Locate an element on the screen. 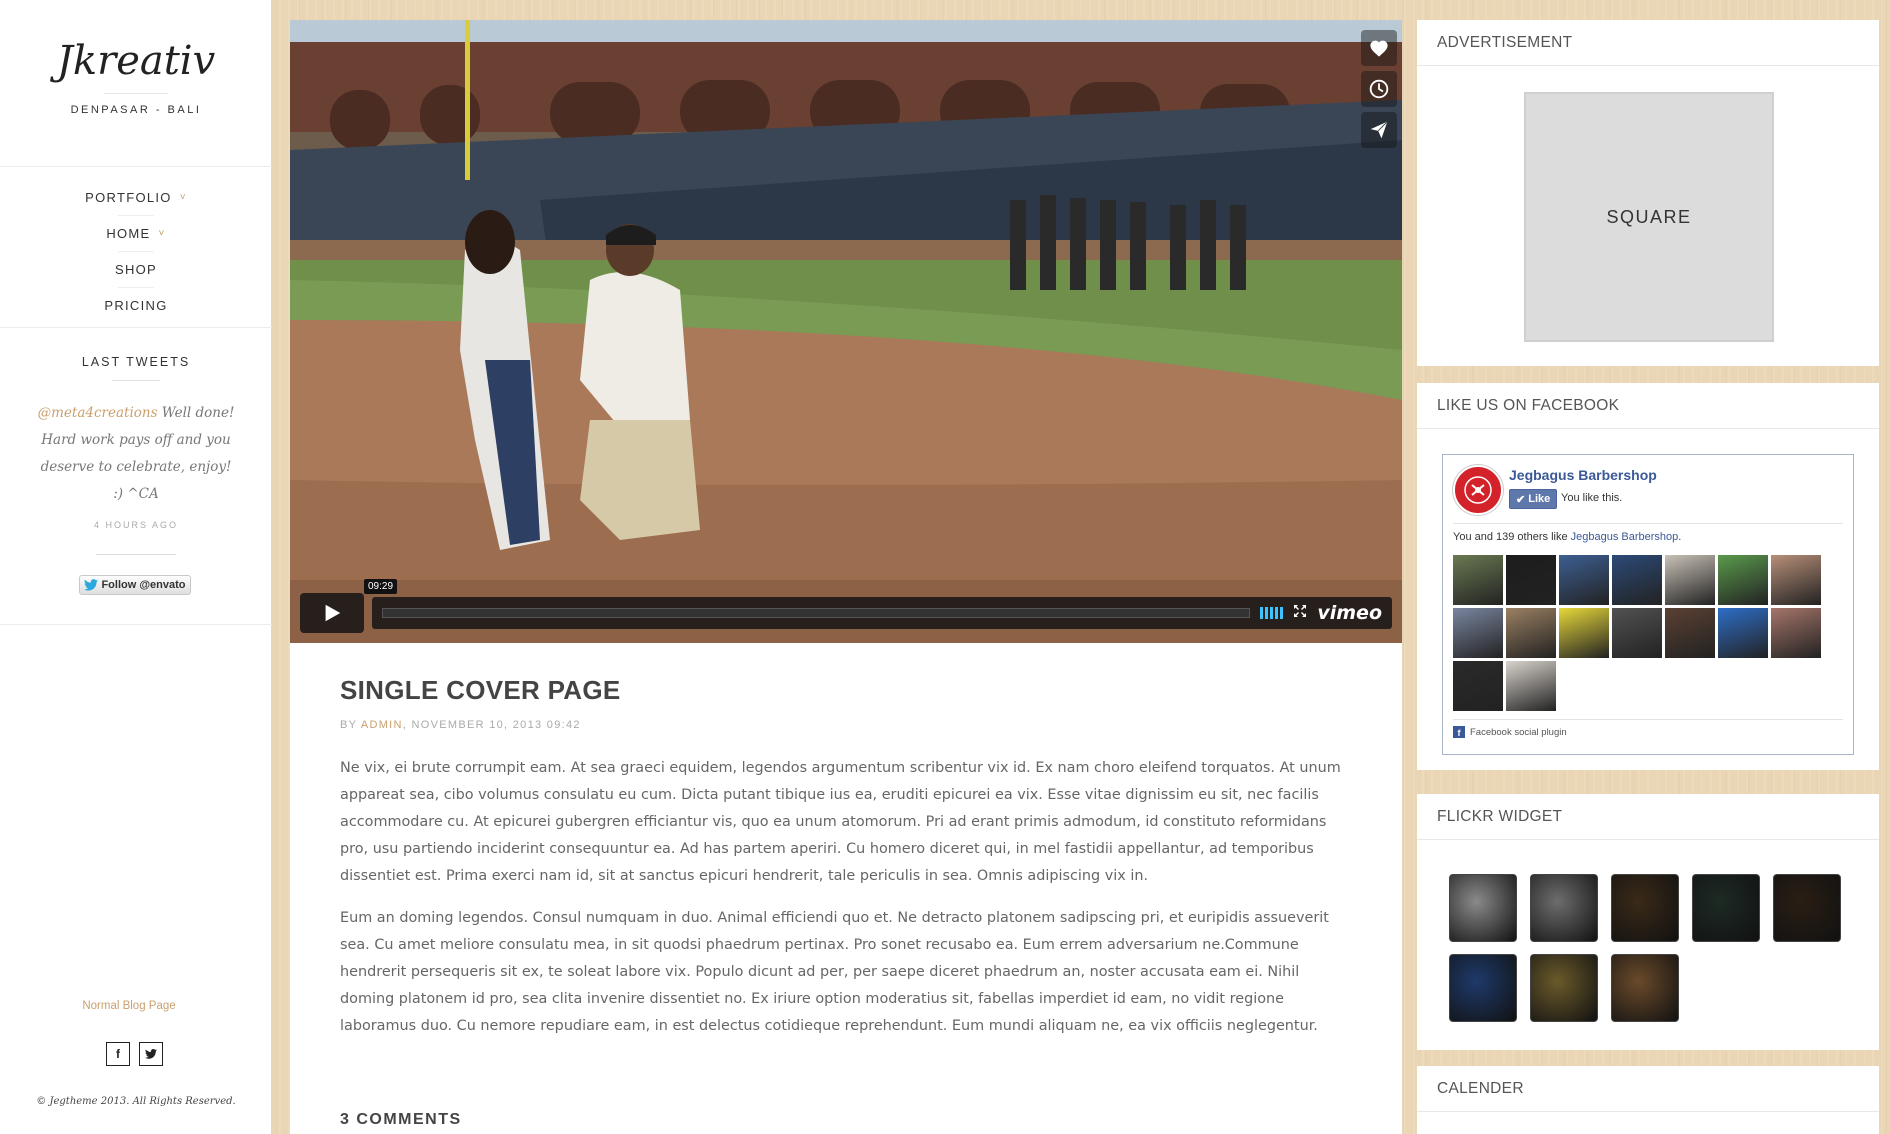 This screenshot has height=1134, width=1890. post-meta-by: BY is located at coordinates (350, 725).